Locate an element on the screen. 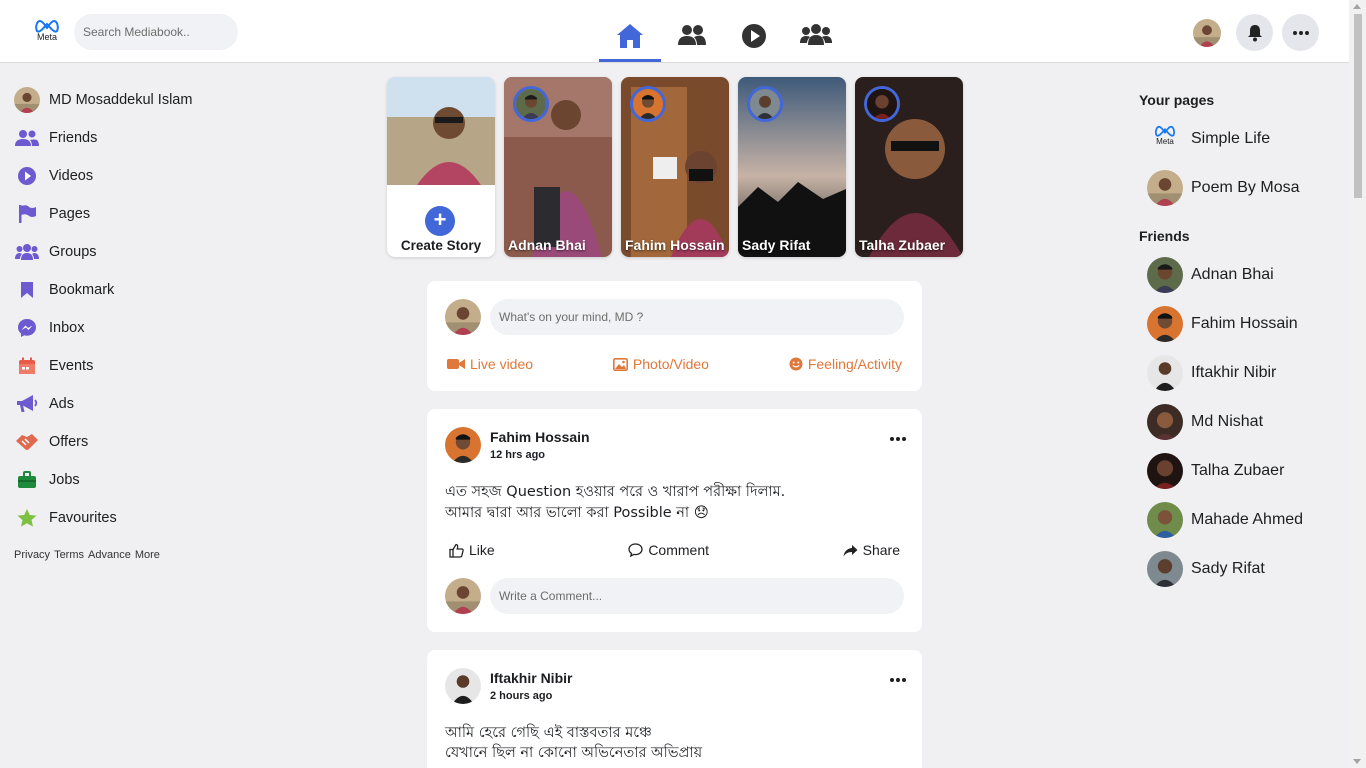 The width and height of the screenshot is (1366, 768). search-input is located at coordinates (156, 32).